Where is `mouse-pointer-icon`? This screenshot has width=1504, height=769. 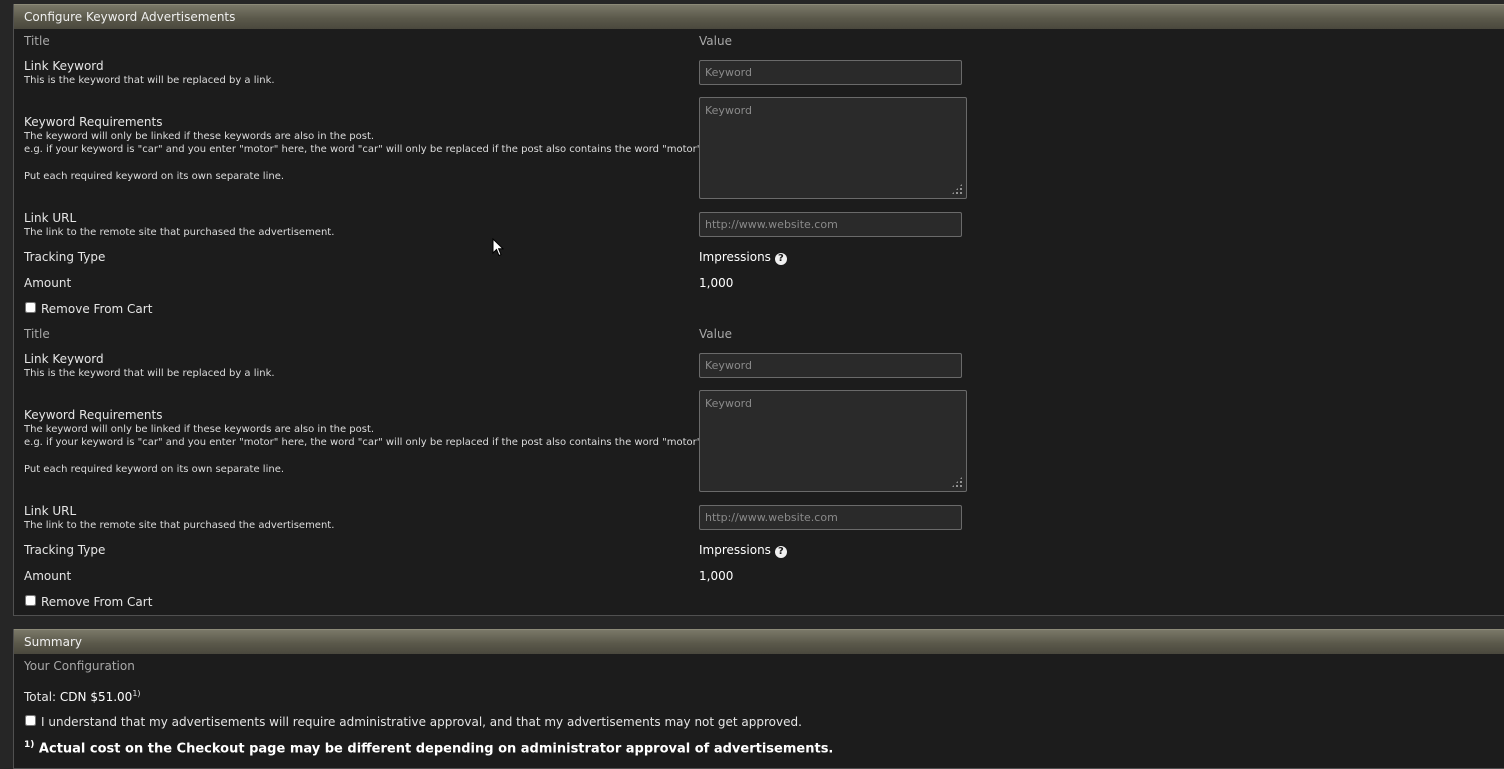
mouse-pointer-icon is located at coordinates (498, 247).